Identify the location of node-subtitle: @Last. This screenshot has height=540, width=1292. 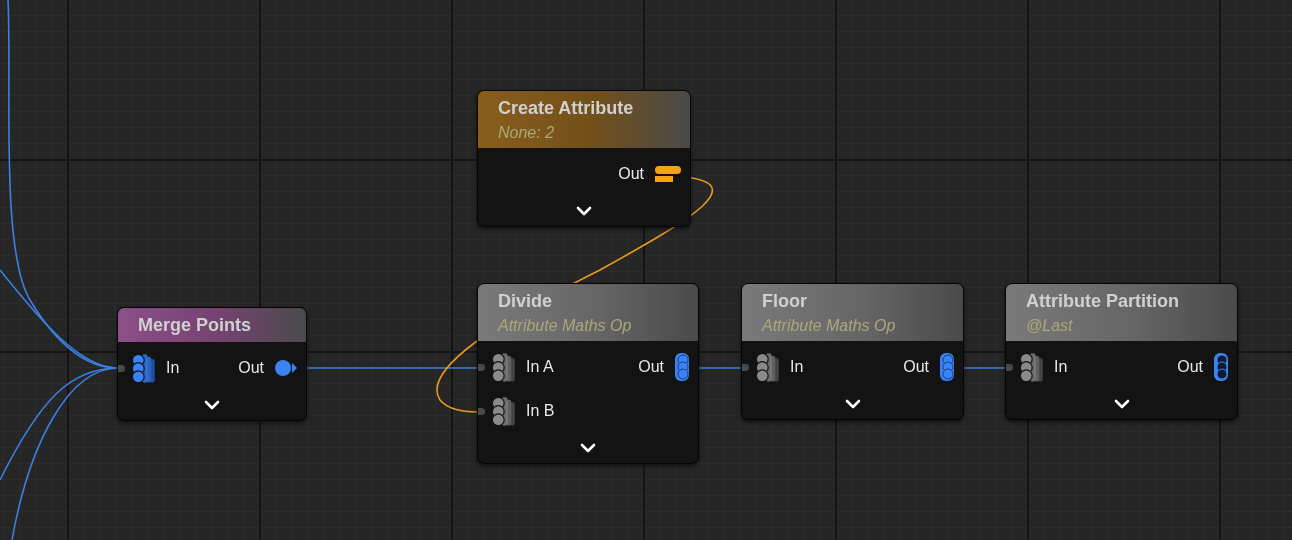
(1050, 325).